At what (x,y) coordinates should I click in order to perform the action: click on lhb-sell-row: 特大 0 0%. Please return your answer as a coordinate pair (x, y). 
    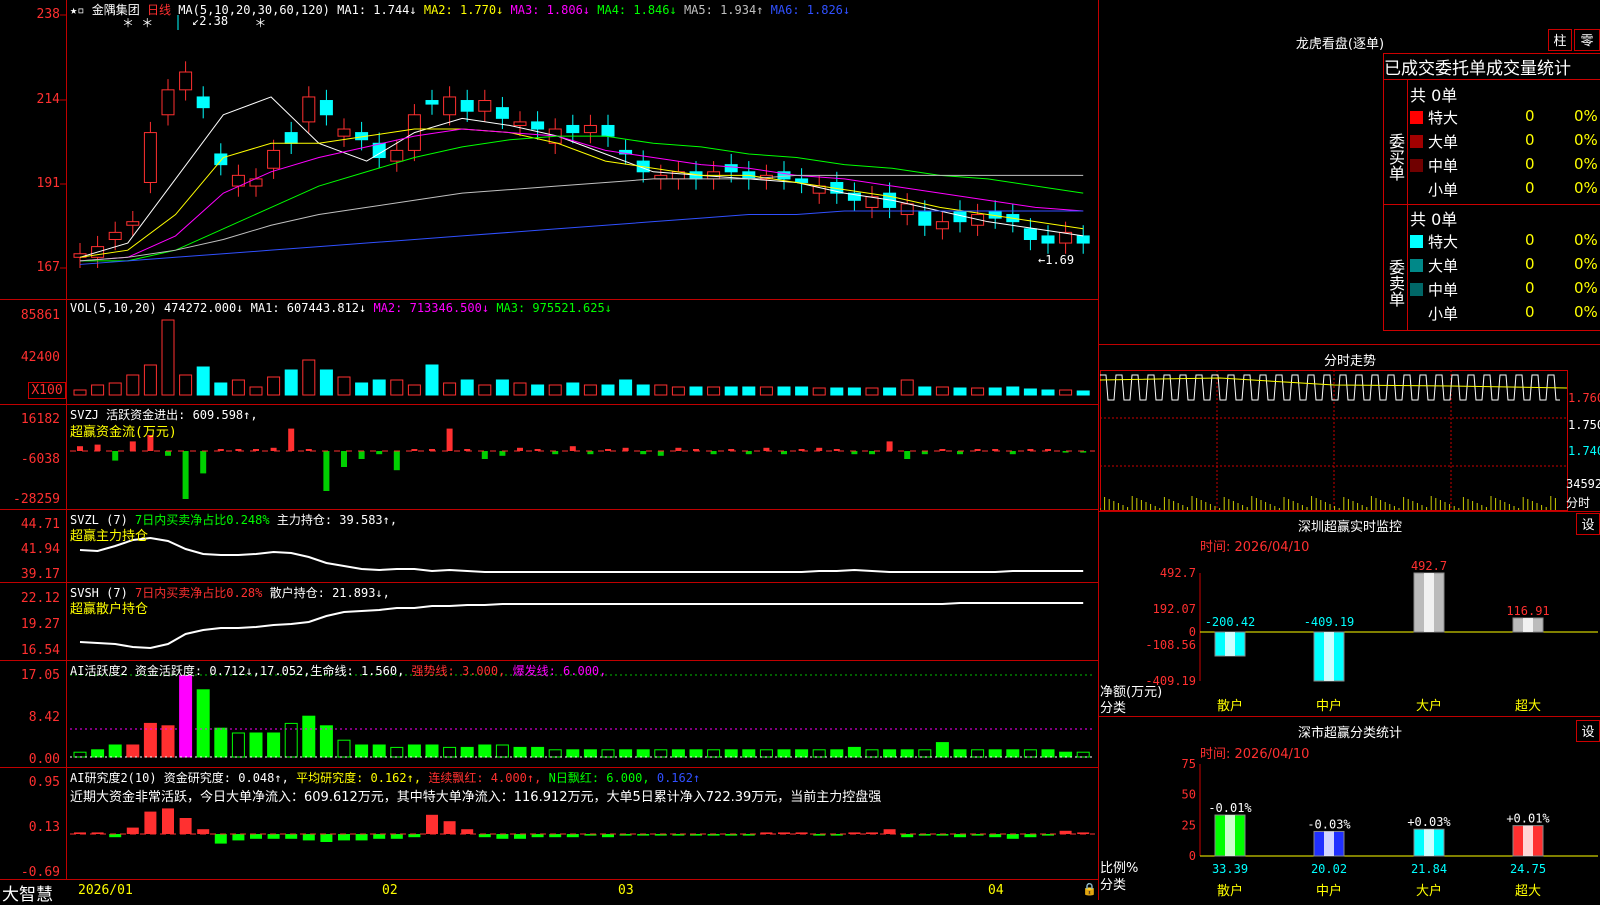
    Looking at the image, I should click on (1505, 241).